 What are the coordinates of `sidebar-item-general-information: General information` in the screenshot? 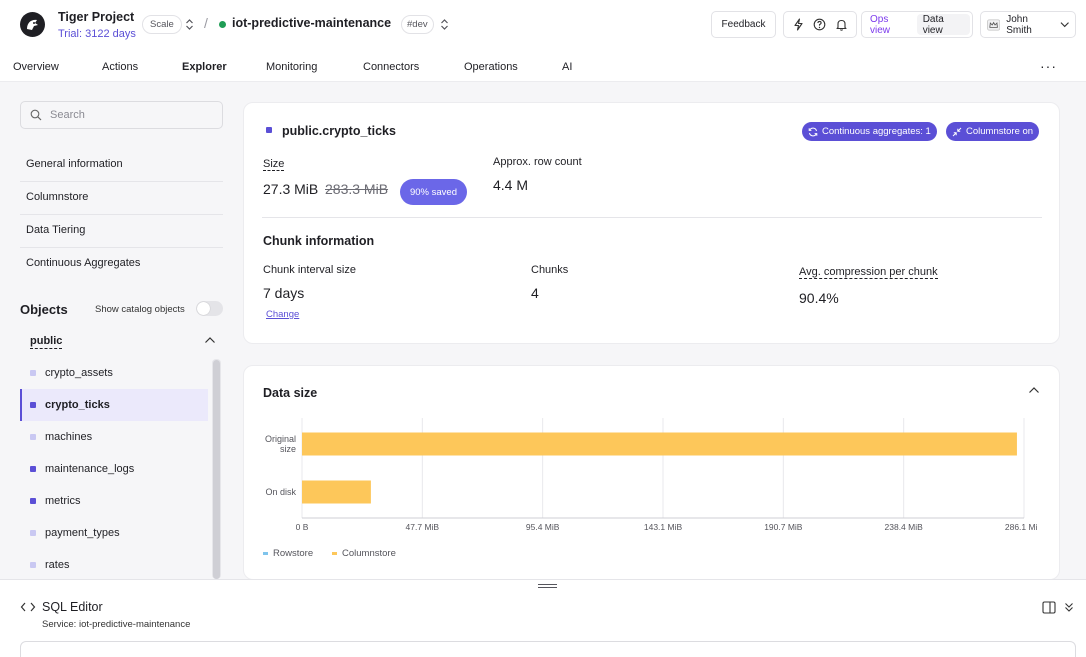 It's located at (74, 164).